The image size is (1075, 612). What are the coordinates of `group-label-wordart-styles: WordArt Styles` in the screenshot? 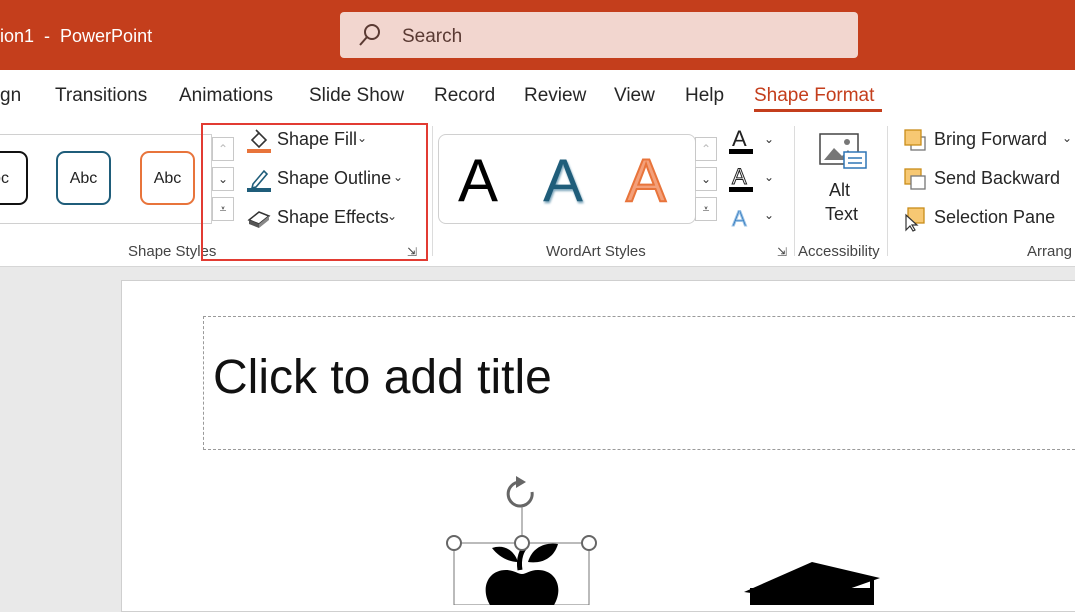 It's located at (596, 251).